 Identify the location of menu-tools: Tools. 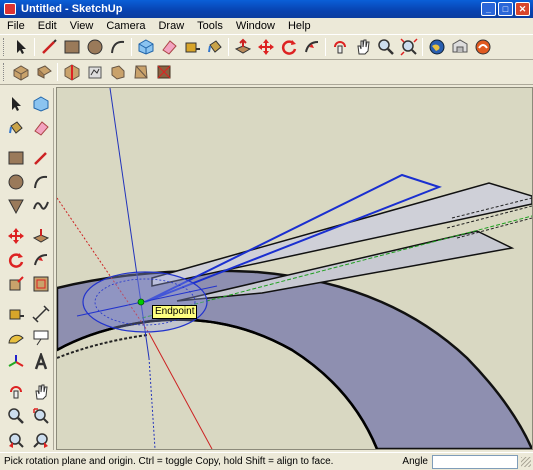
(209, 26).